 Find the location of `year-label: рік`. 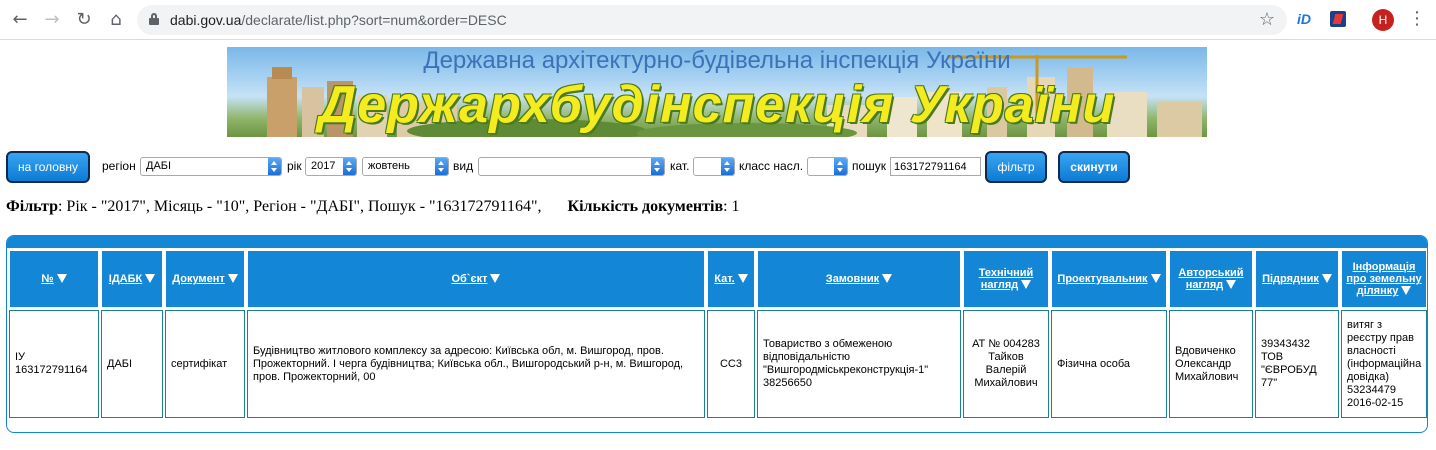

year-label: рік is located at coordinates (294, 166).